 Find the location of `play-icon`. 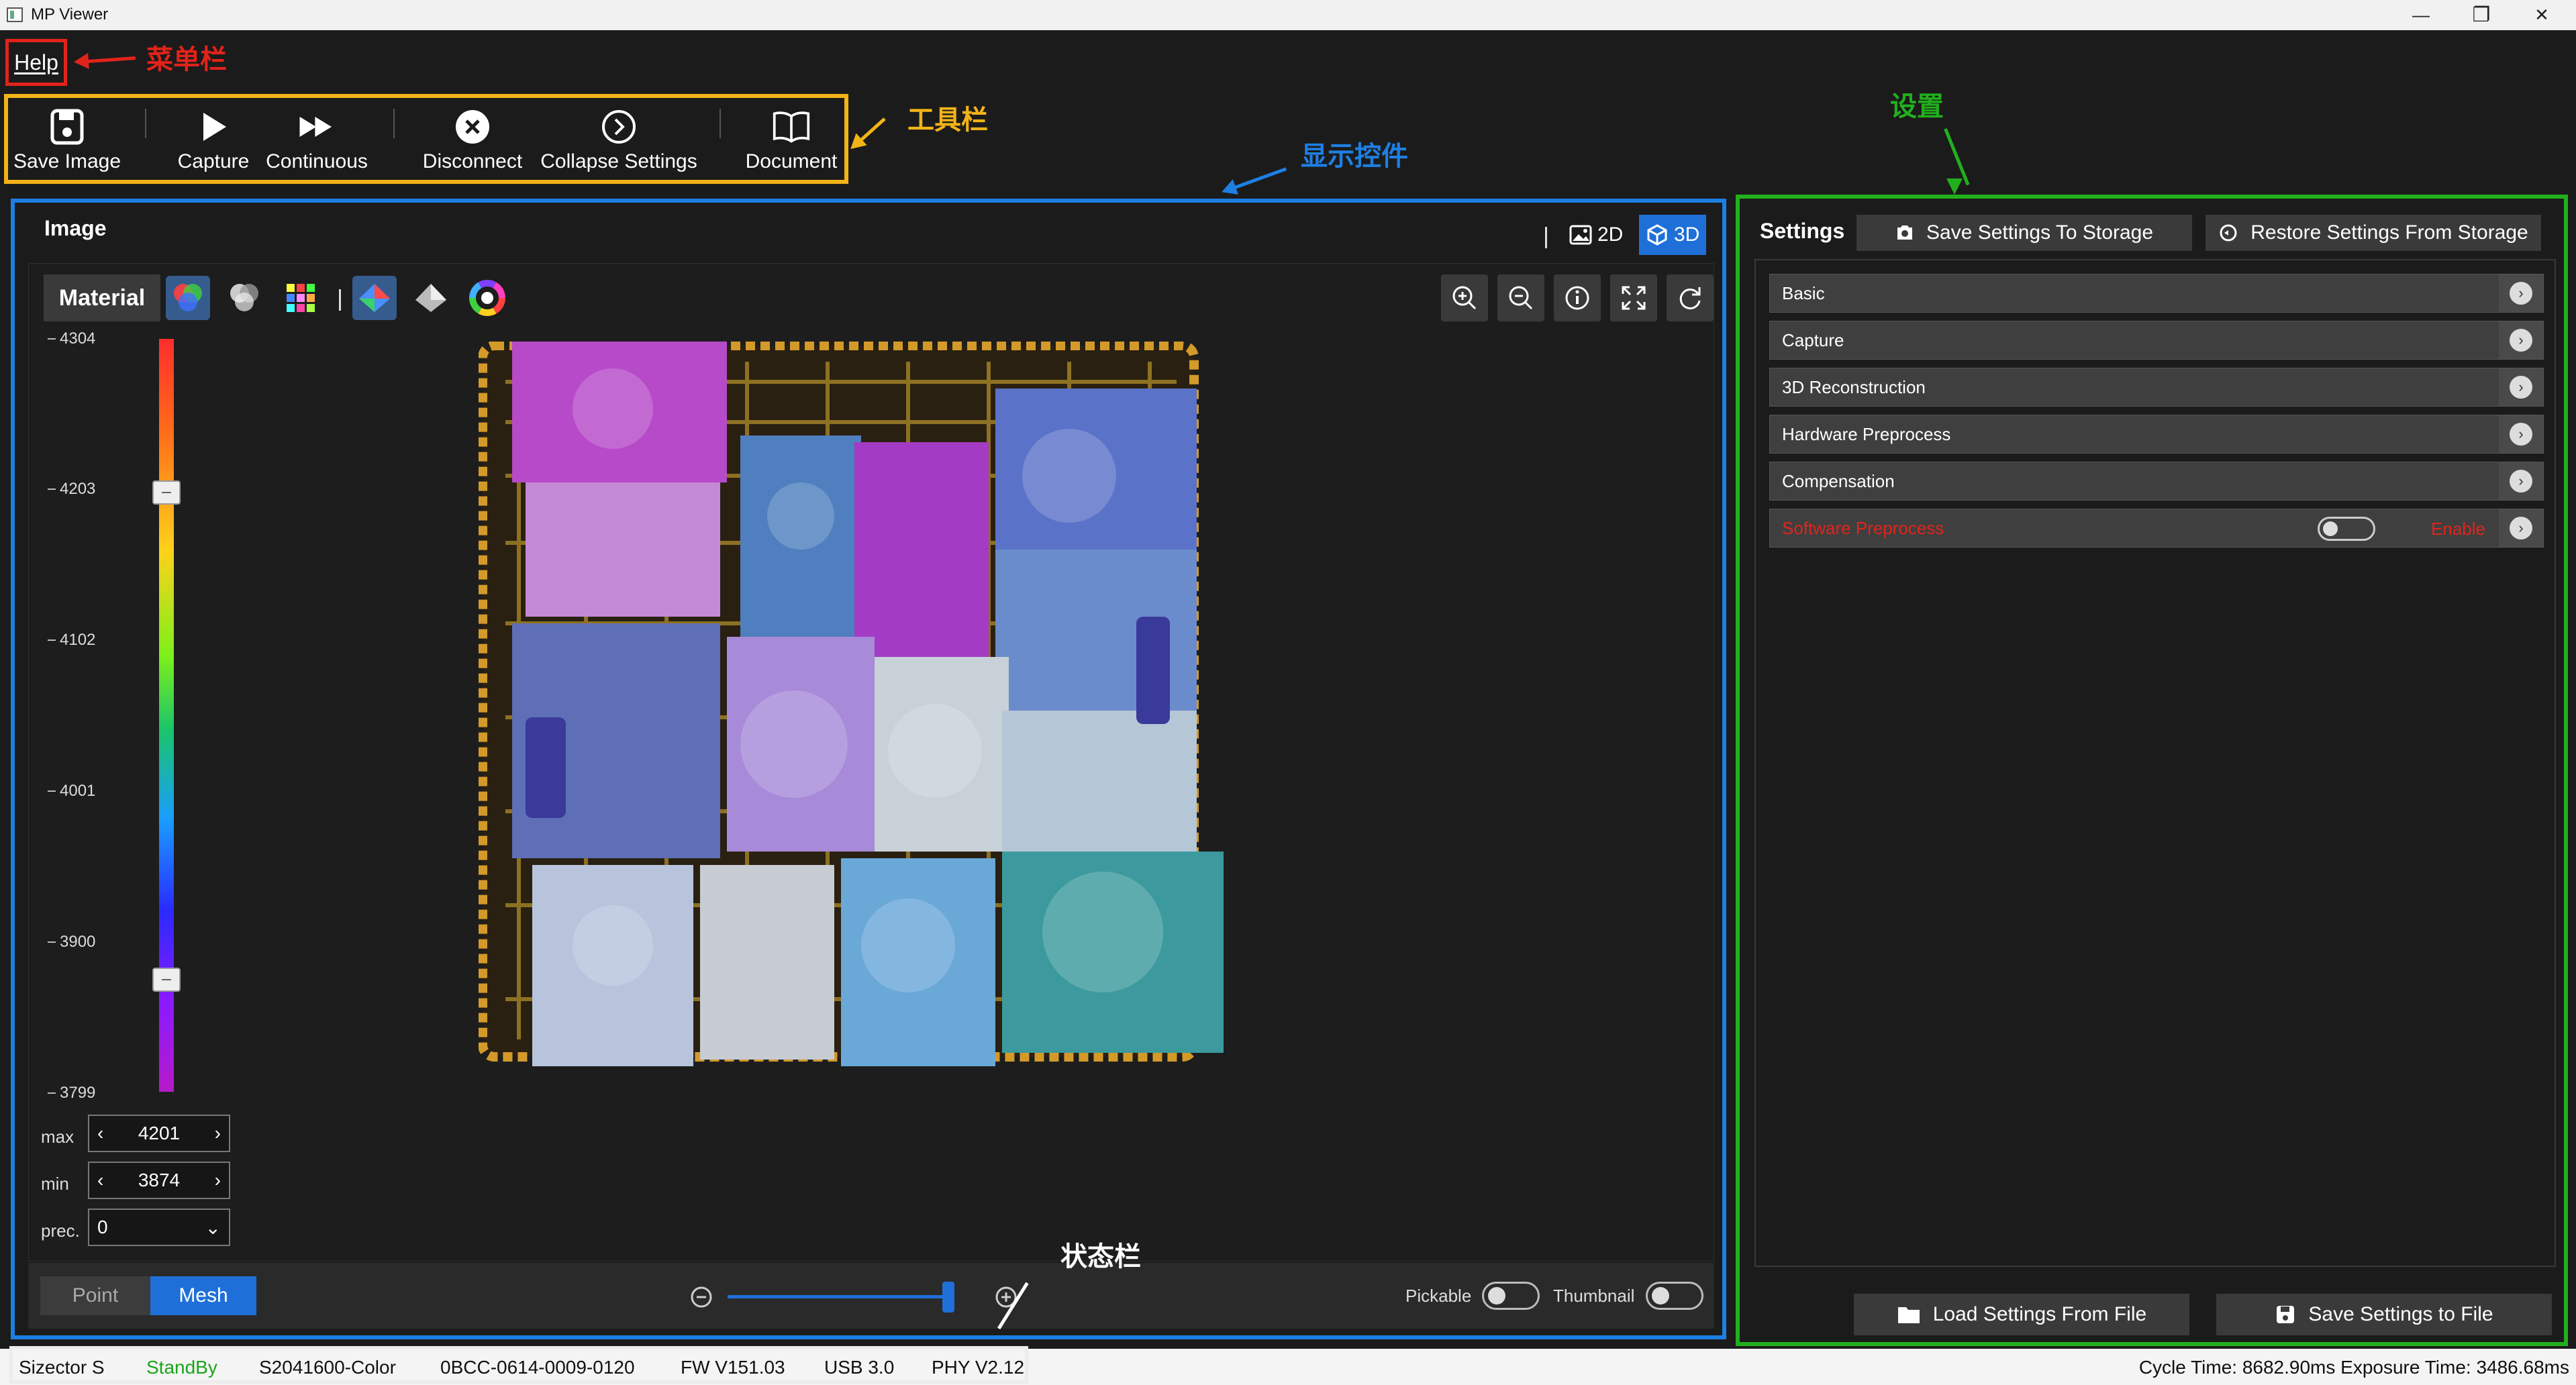

play-icon is located at coordinates (213, 126).